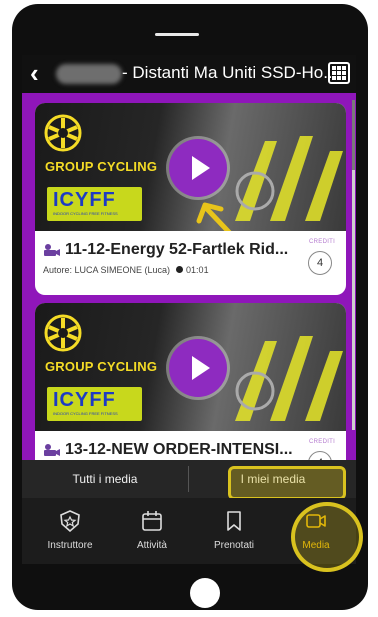 This screenshot has width=378, height=617. I want to click on clock-icon, so click(180, 269).